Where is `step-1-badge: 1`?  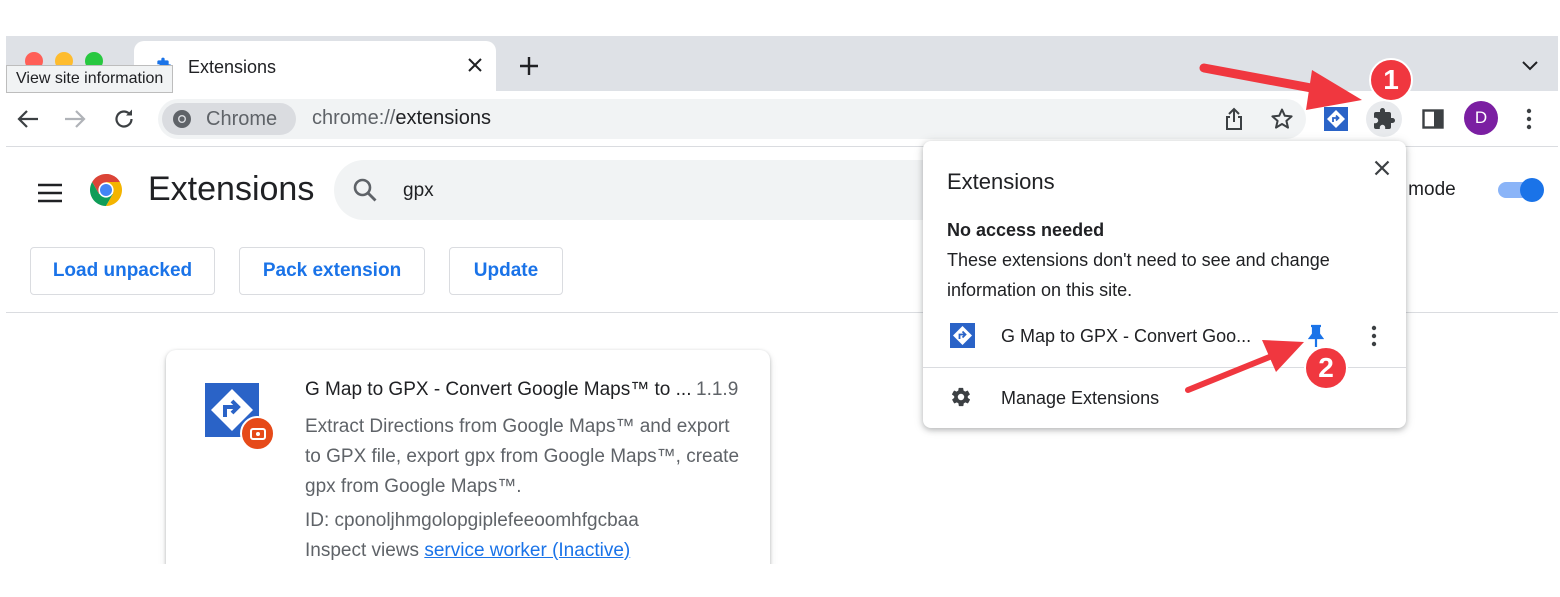 step-1-badge: 1 is located at coordinates (1391, 80).